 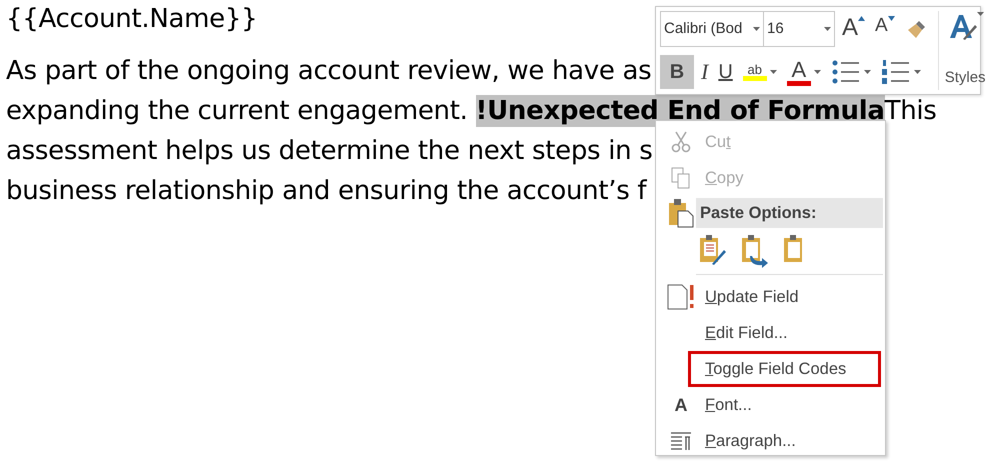 What do you see at coordinates (681, 178) in the screenshot?
I see `copy-icon` at bounding box center [681, 178].